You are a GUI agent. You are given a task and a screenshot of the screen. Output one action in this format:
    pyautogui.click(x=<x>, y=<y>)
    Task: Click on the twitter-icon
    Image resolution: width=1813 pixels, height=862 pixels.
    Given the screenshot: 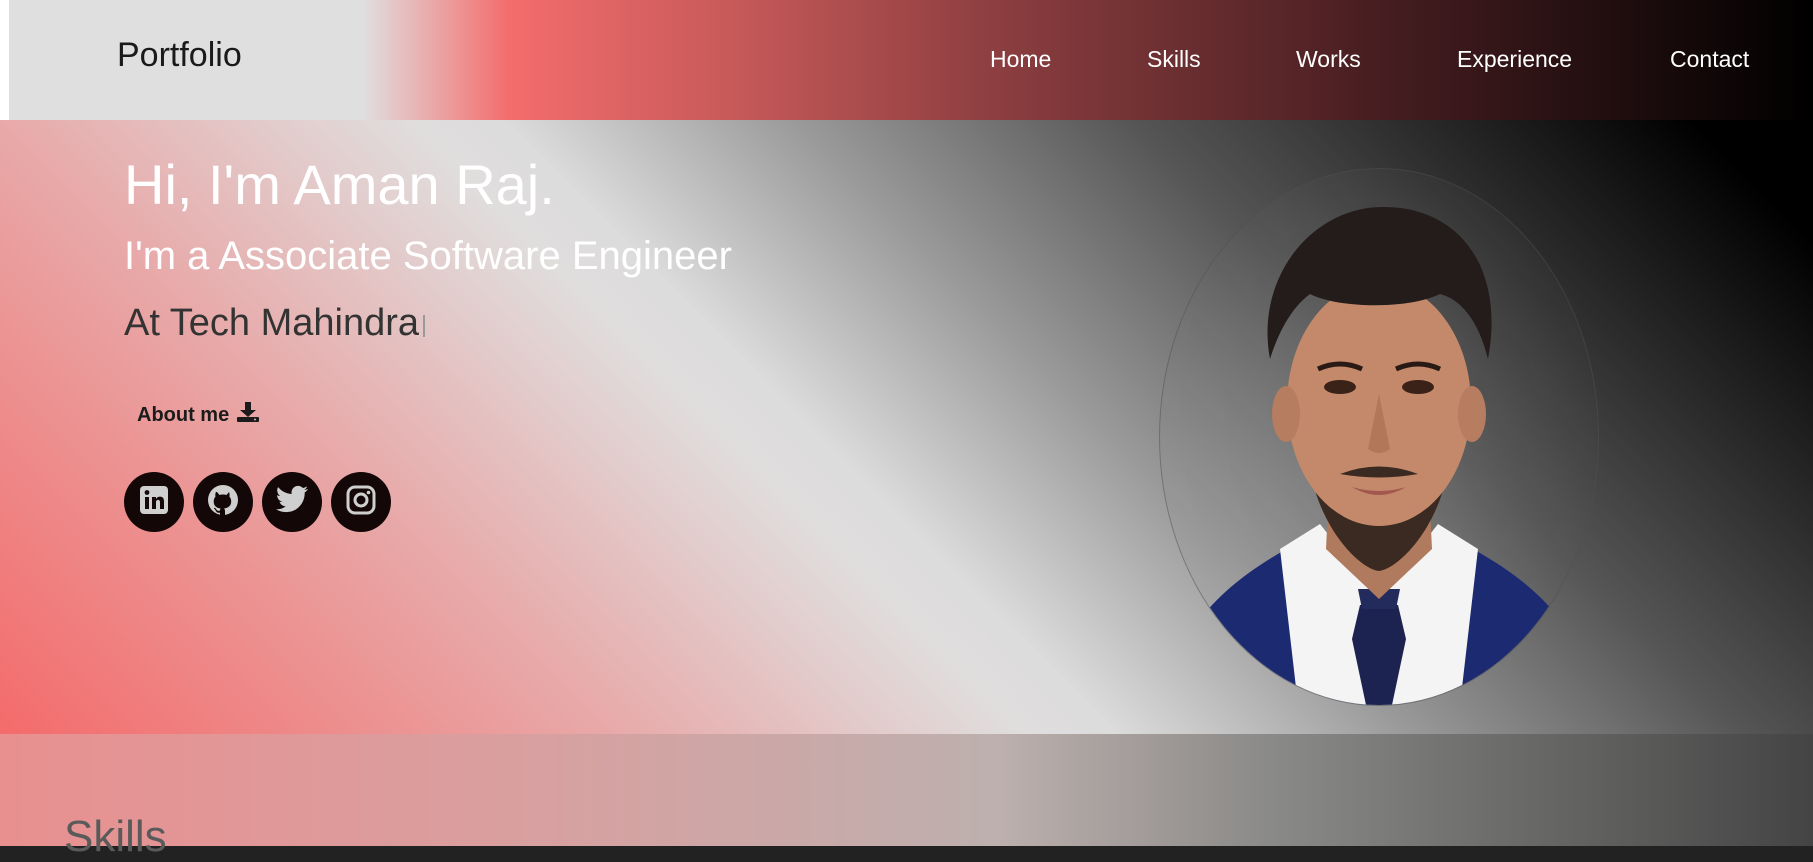 What is the action you would take?
    pyautogui.click(x=292, y=502)
    